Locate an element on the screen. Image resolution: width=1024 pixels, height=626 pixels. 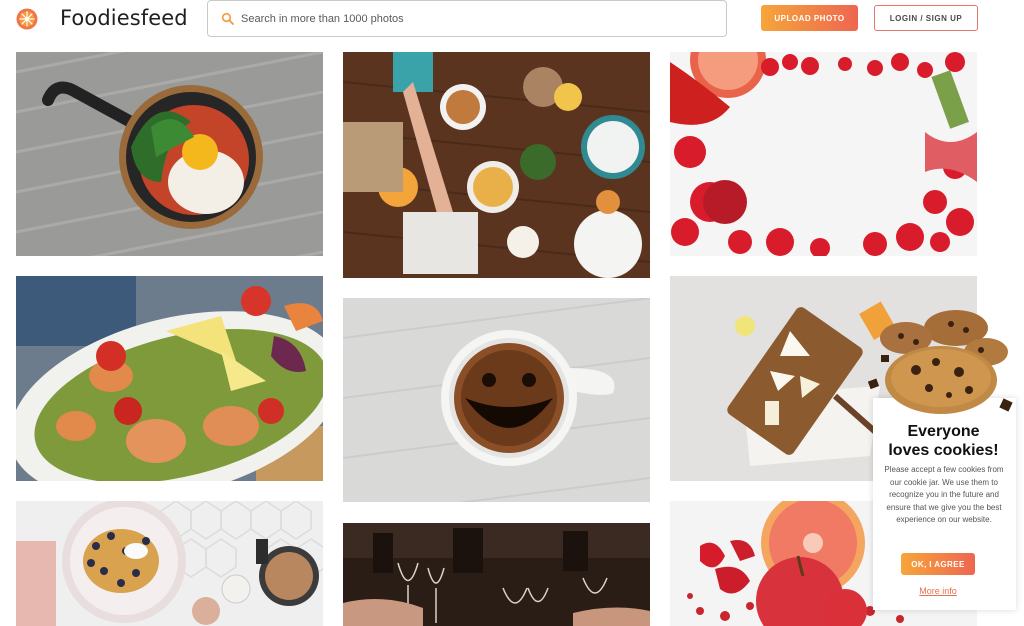
brand-name: Foodiesfeed is located at coordinates (124, 18).